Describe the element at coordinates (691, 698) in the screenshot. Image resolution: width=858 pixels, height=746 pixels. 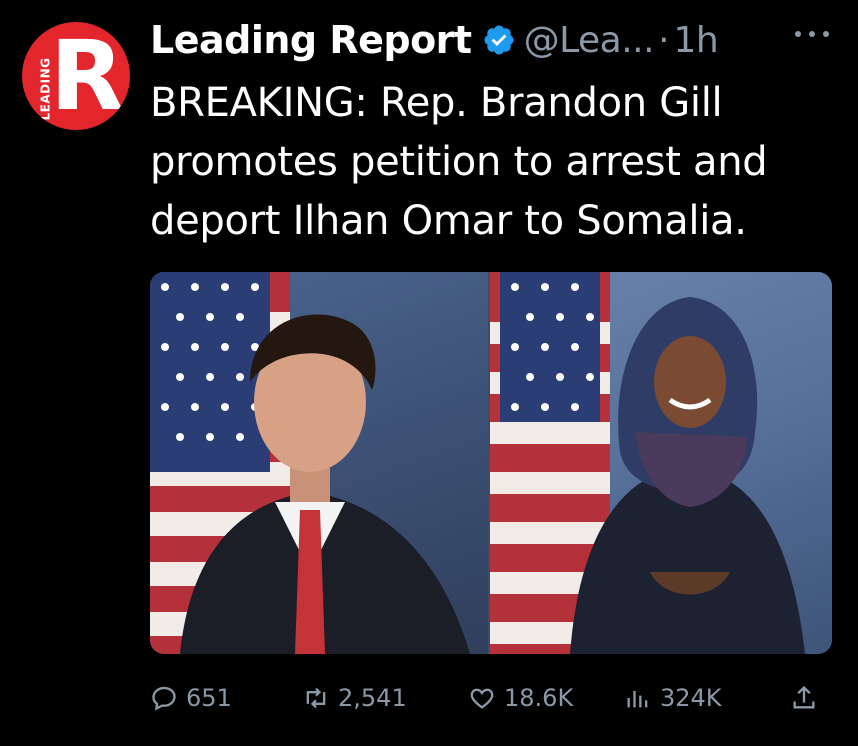
I see `views-count: 324K` at that location.